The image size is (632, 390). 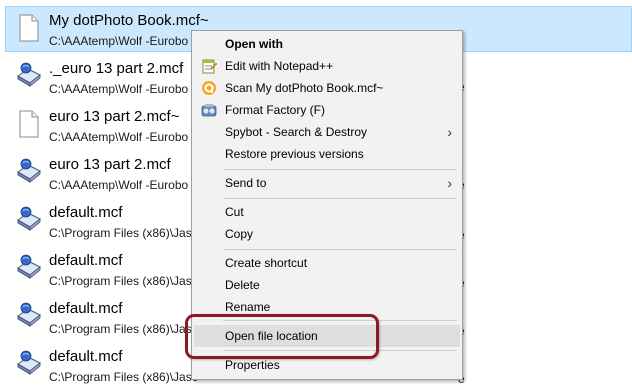 I want to click on file-name: My dotPhoto Book.mcf~, so click(x=129, y=20).